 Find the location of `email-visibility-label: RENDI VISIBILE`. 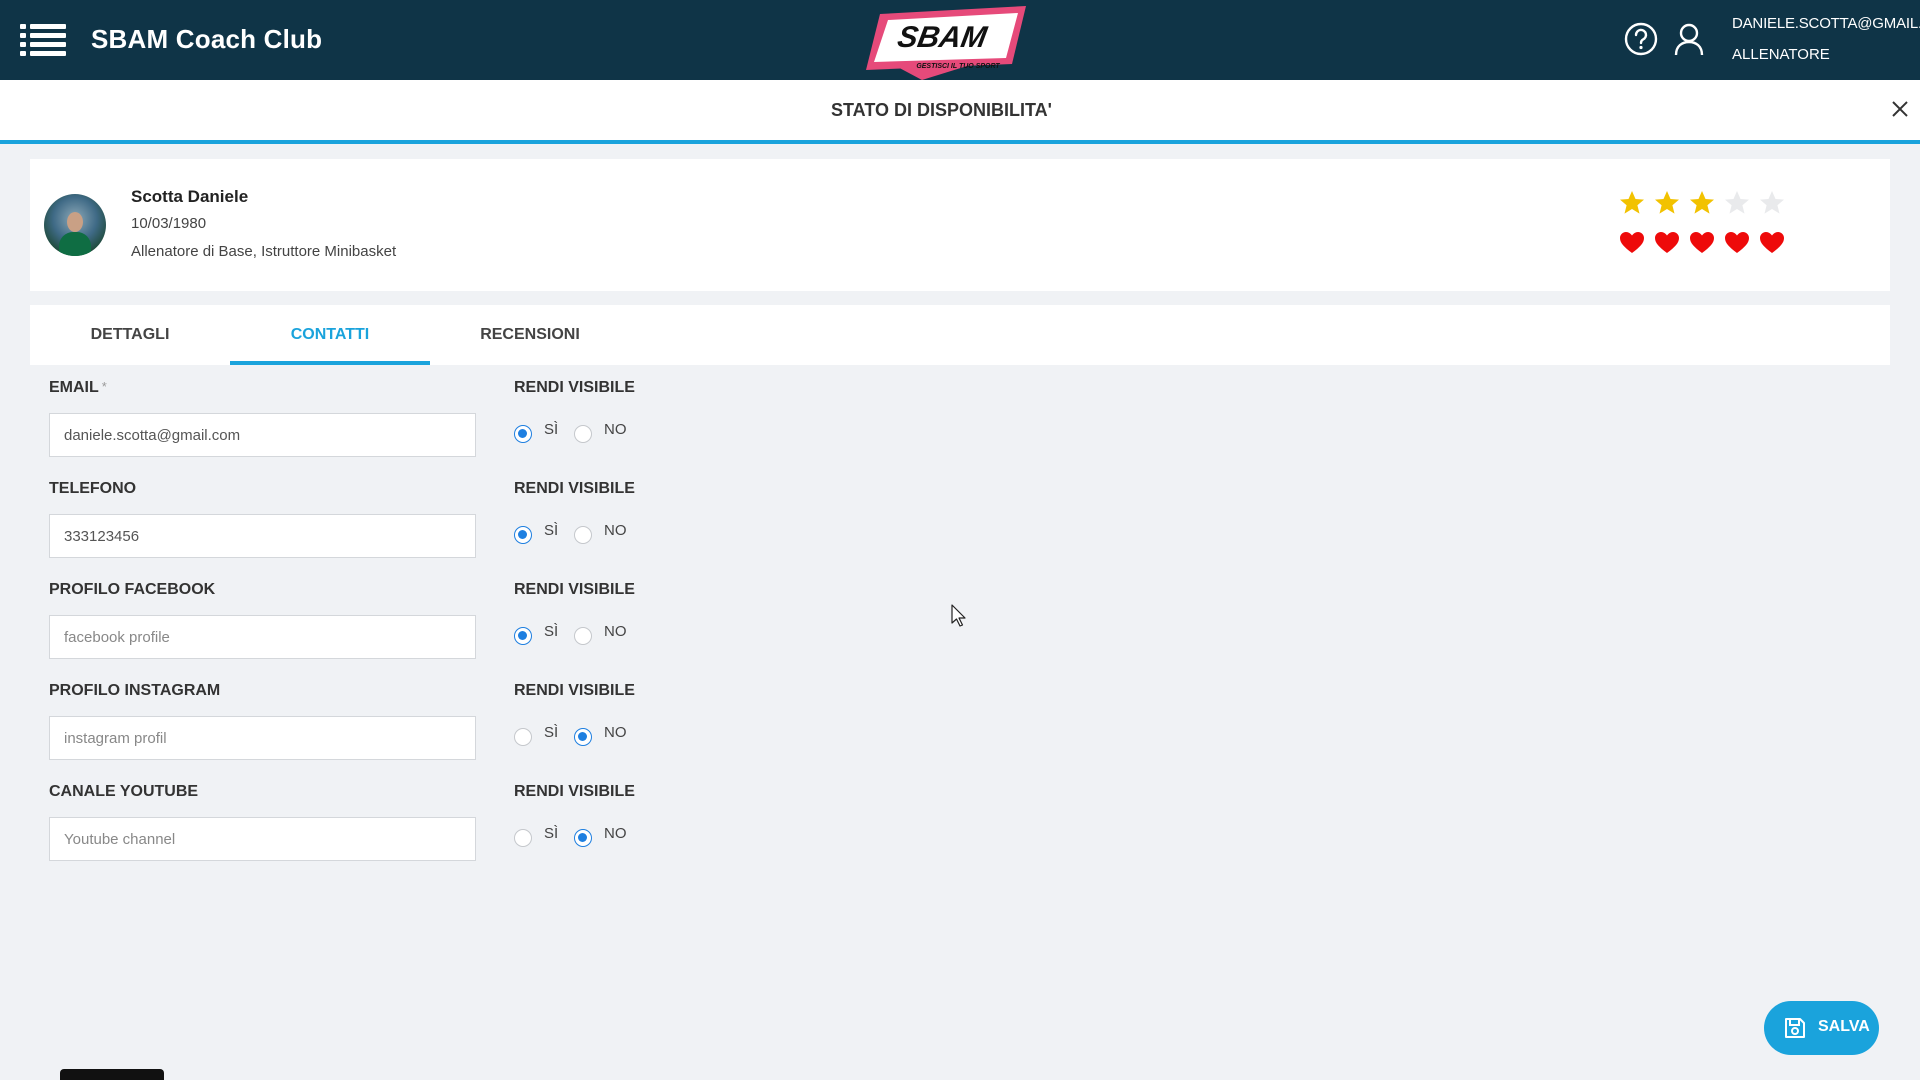

email-visibility-label: RENDI VISIBILE is located at coordinates (574, 387).